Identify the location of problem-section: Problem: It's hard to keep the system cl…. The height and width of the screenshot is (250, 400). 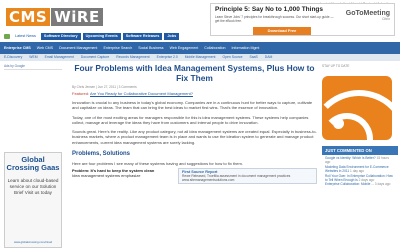
(194, 176).